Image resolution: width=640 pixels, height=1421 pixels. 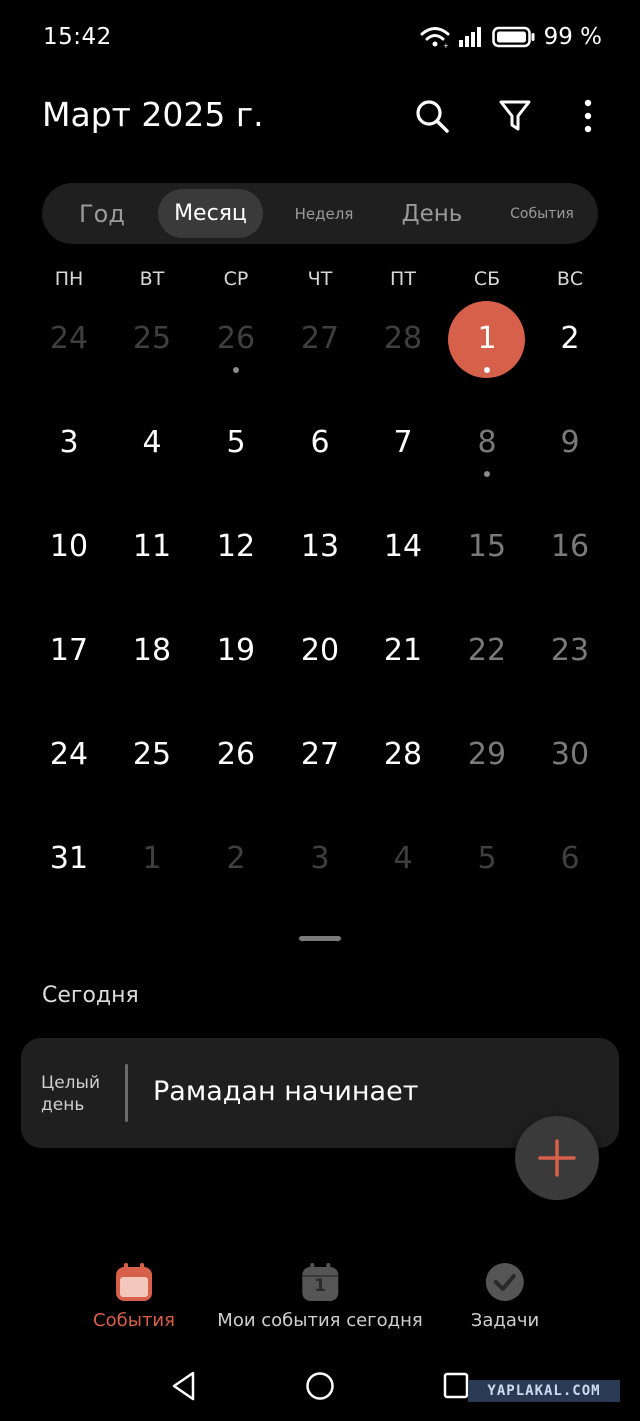 I want to click on event-divider, so click(x=126, y=1093).